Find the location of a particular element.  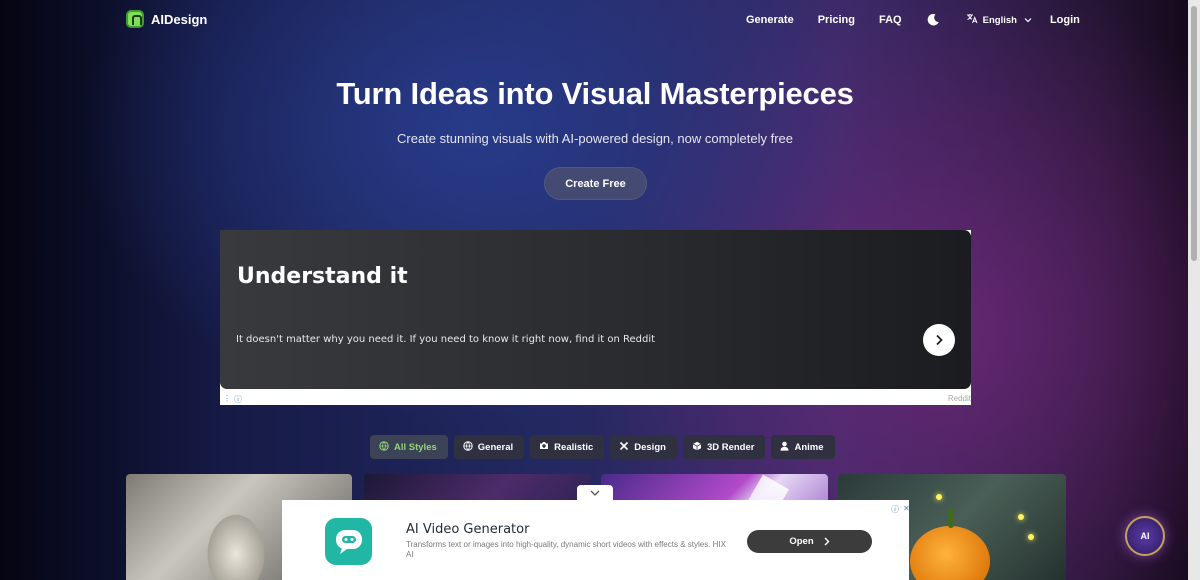

ad-open-button: Open is located at coordinates (809, 541).